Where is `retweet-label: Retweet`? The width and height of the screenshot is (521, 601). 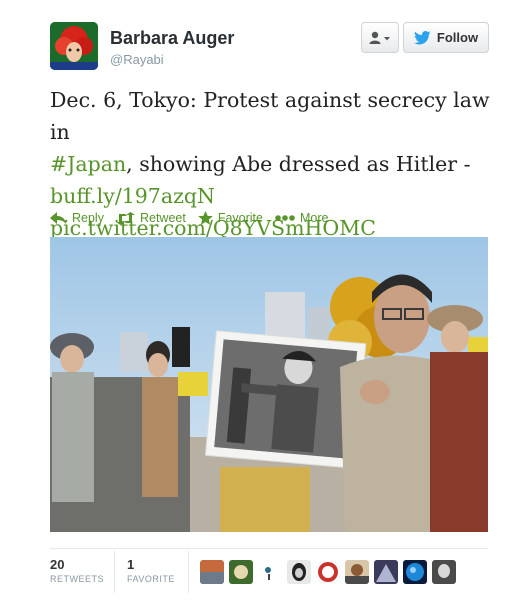 retweet-label: Retweet is located at coordinates (162, 218).